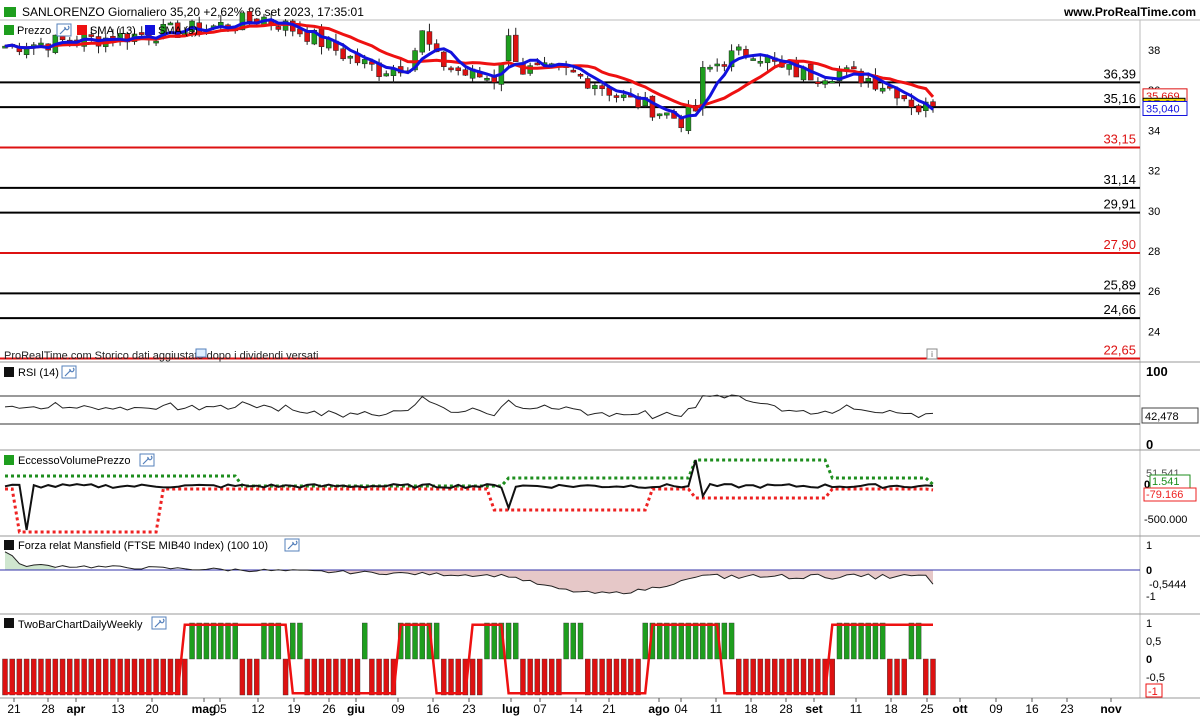  What do you see at coordinates (34, 31) in the screenshot?
I see `legend-label-prezzo: Prezzo` at bounding box center [34, 31].